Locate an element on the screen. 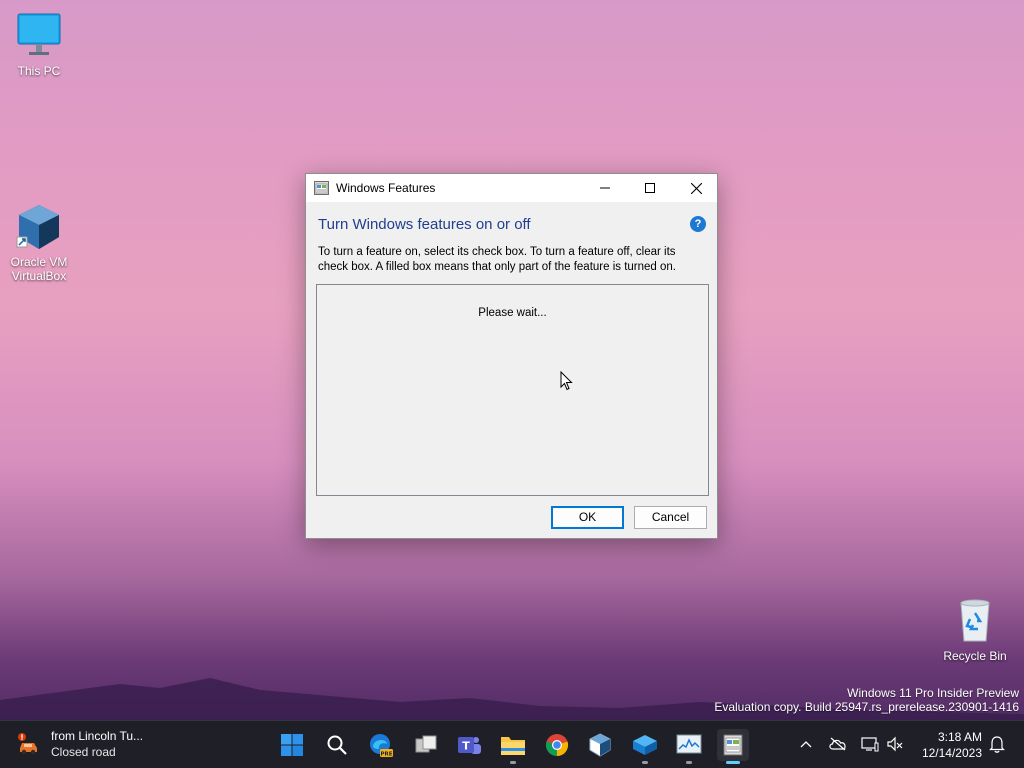 Image resolution: width=1024 pixels, height=768 pixels. close-icon is located at coordinates (696, 188).